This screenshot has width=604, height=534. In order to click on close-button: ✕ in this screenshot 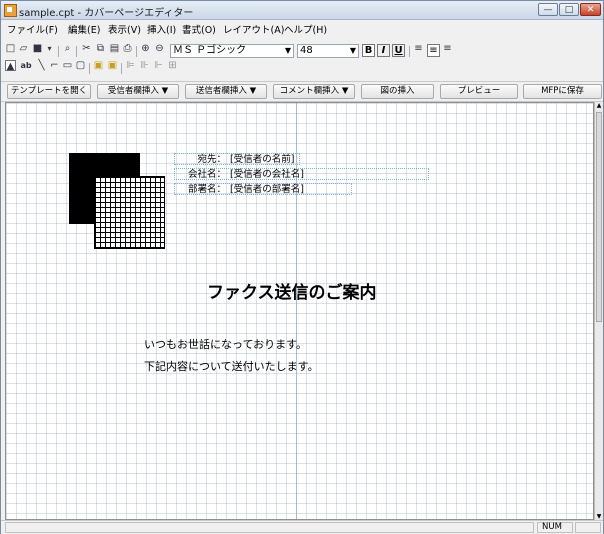, I will do `click(590, 9)`.